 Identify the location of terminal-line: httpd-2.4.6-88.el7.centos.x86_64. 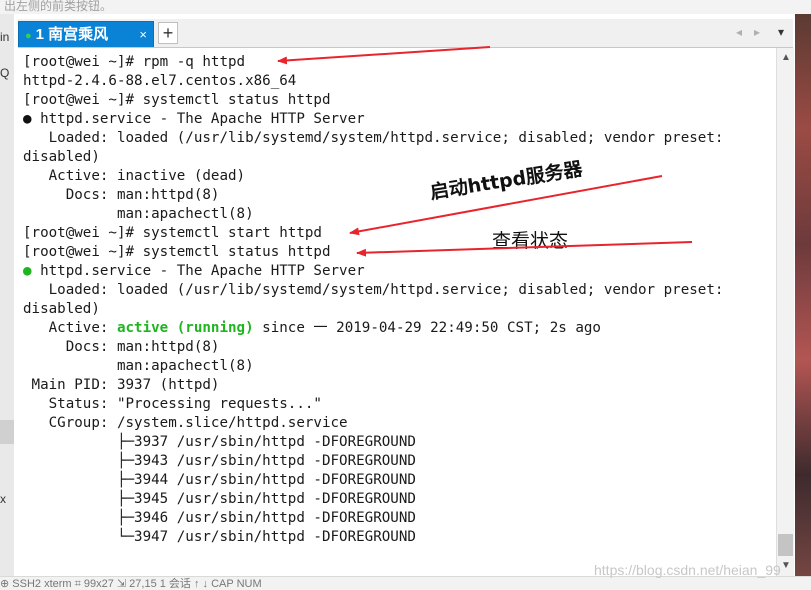
(160, 81).